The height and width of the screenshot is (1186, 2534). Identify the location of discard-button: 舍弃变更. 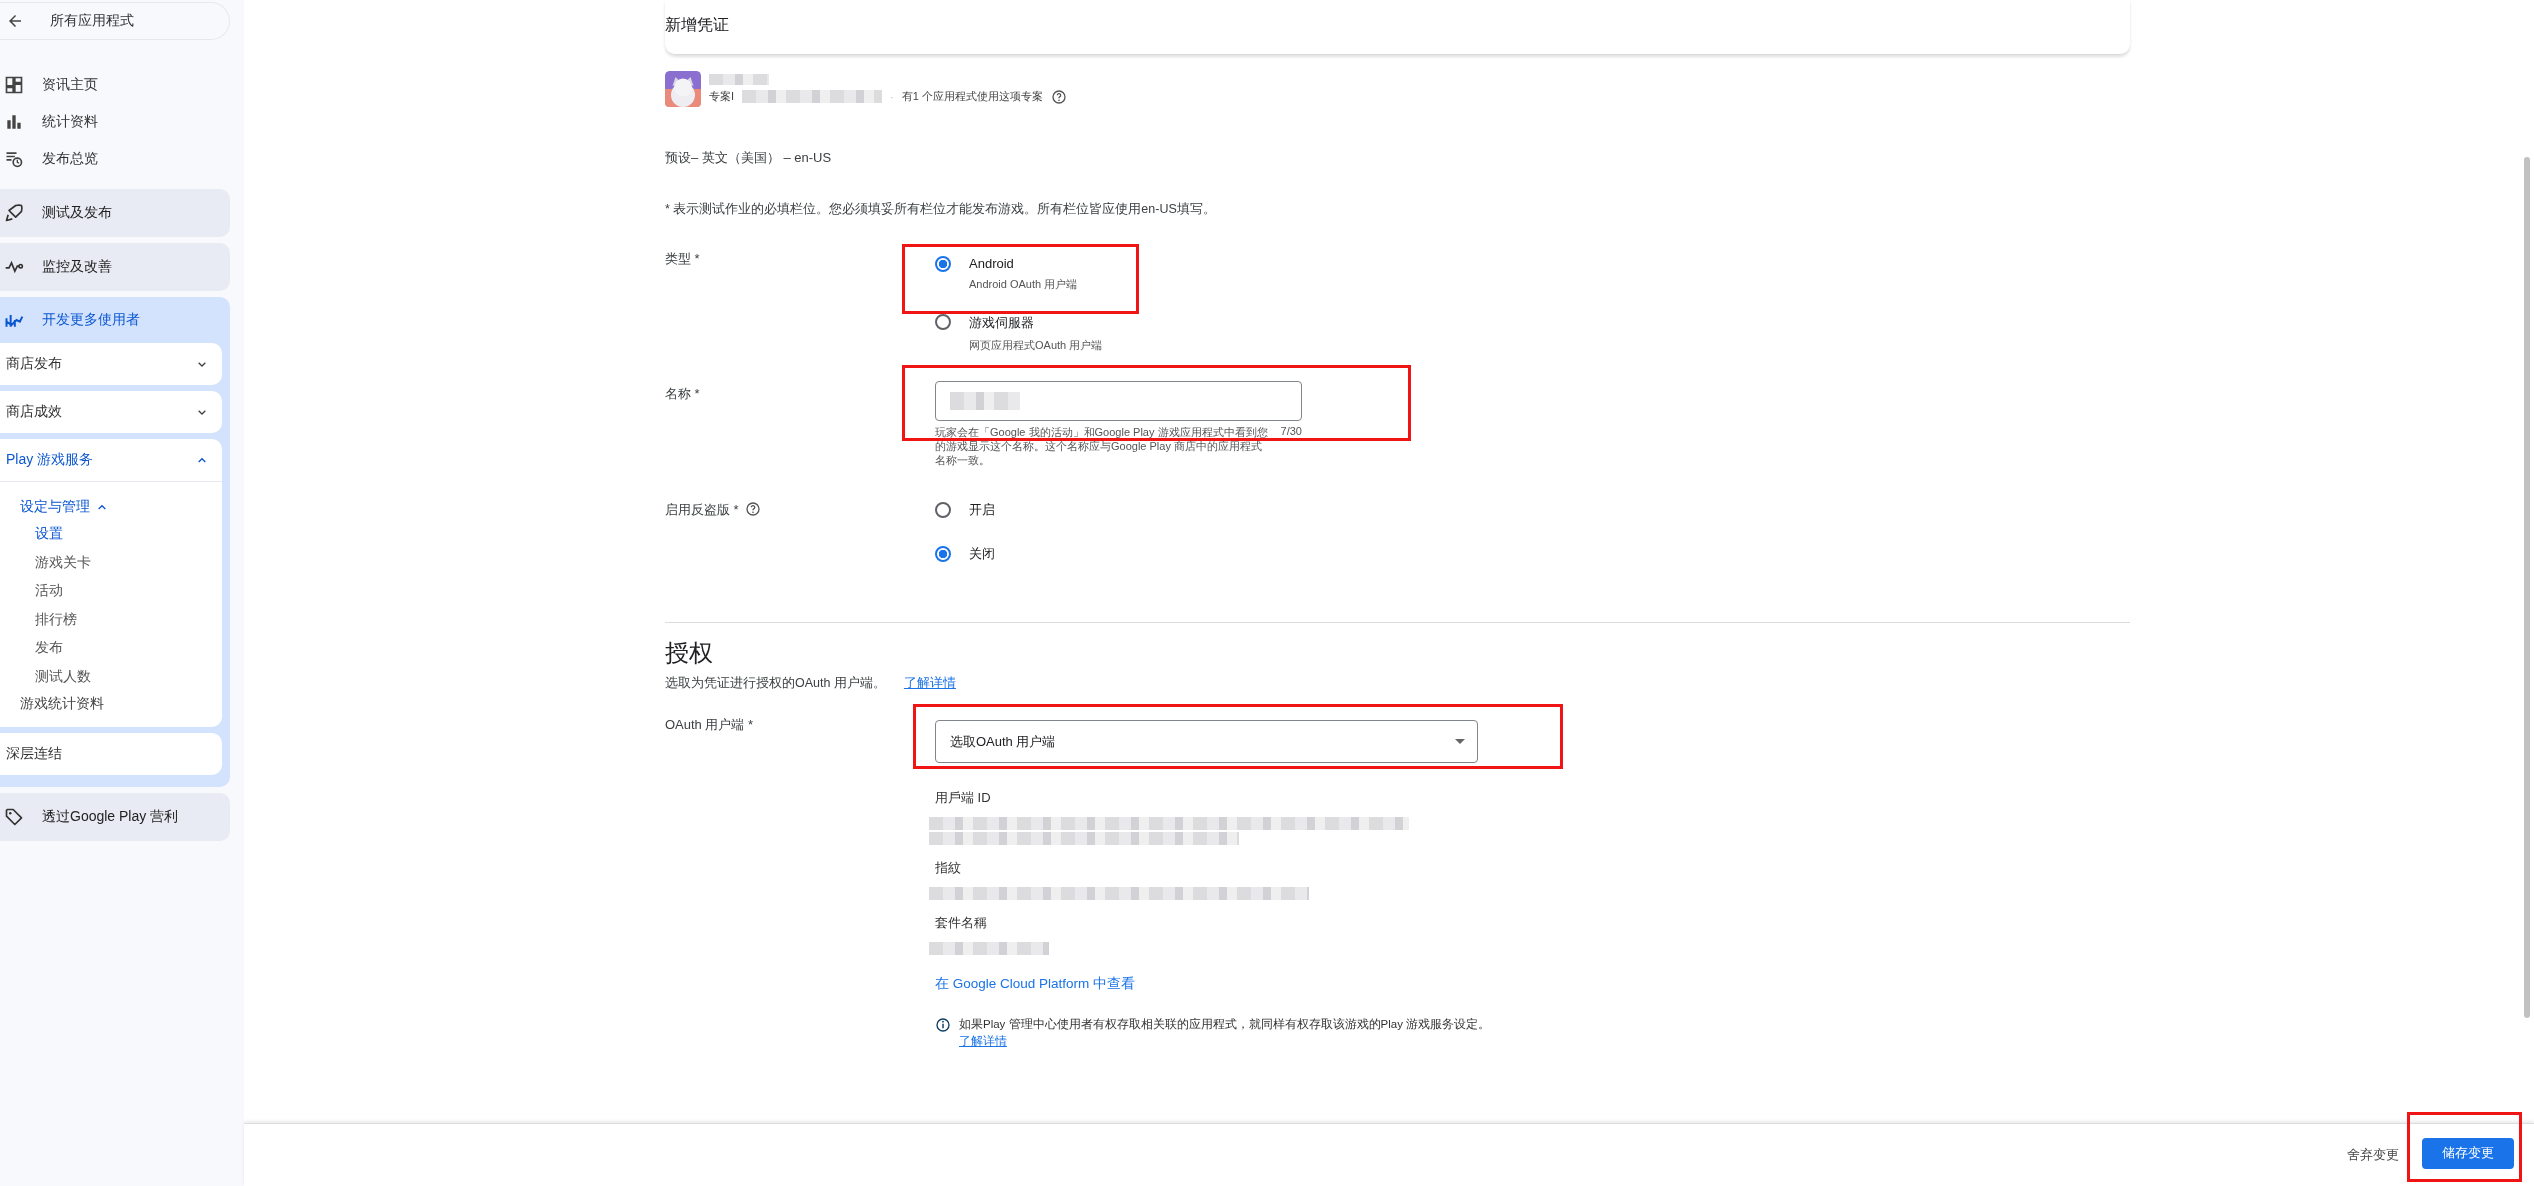
(2373, 1155).